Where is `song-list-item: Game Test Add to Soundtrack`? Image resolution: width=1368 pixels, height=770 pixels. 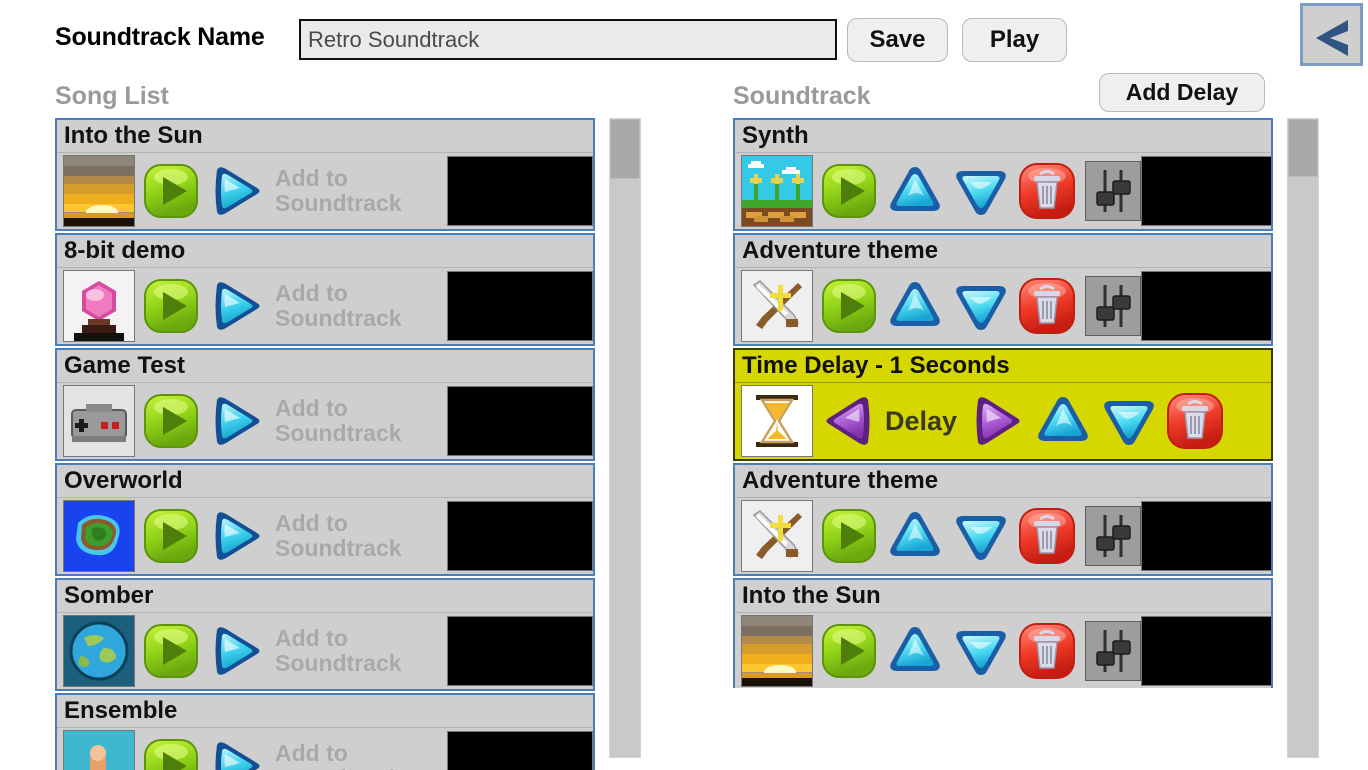
song-list-item: Game Test Add to Soundtrack is located at coordinates (325, 404).